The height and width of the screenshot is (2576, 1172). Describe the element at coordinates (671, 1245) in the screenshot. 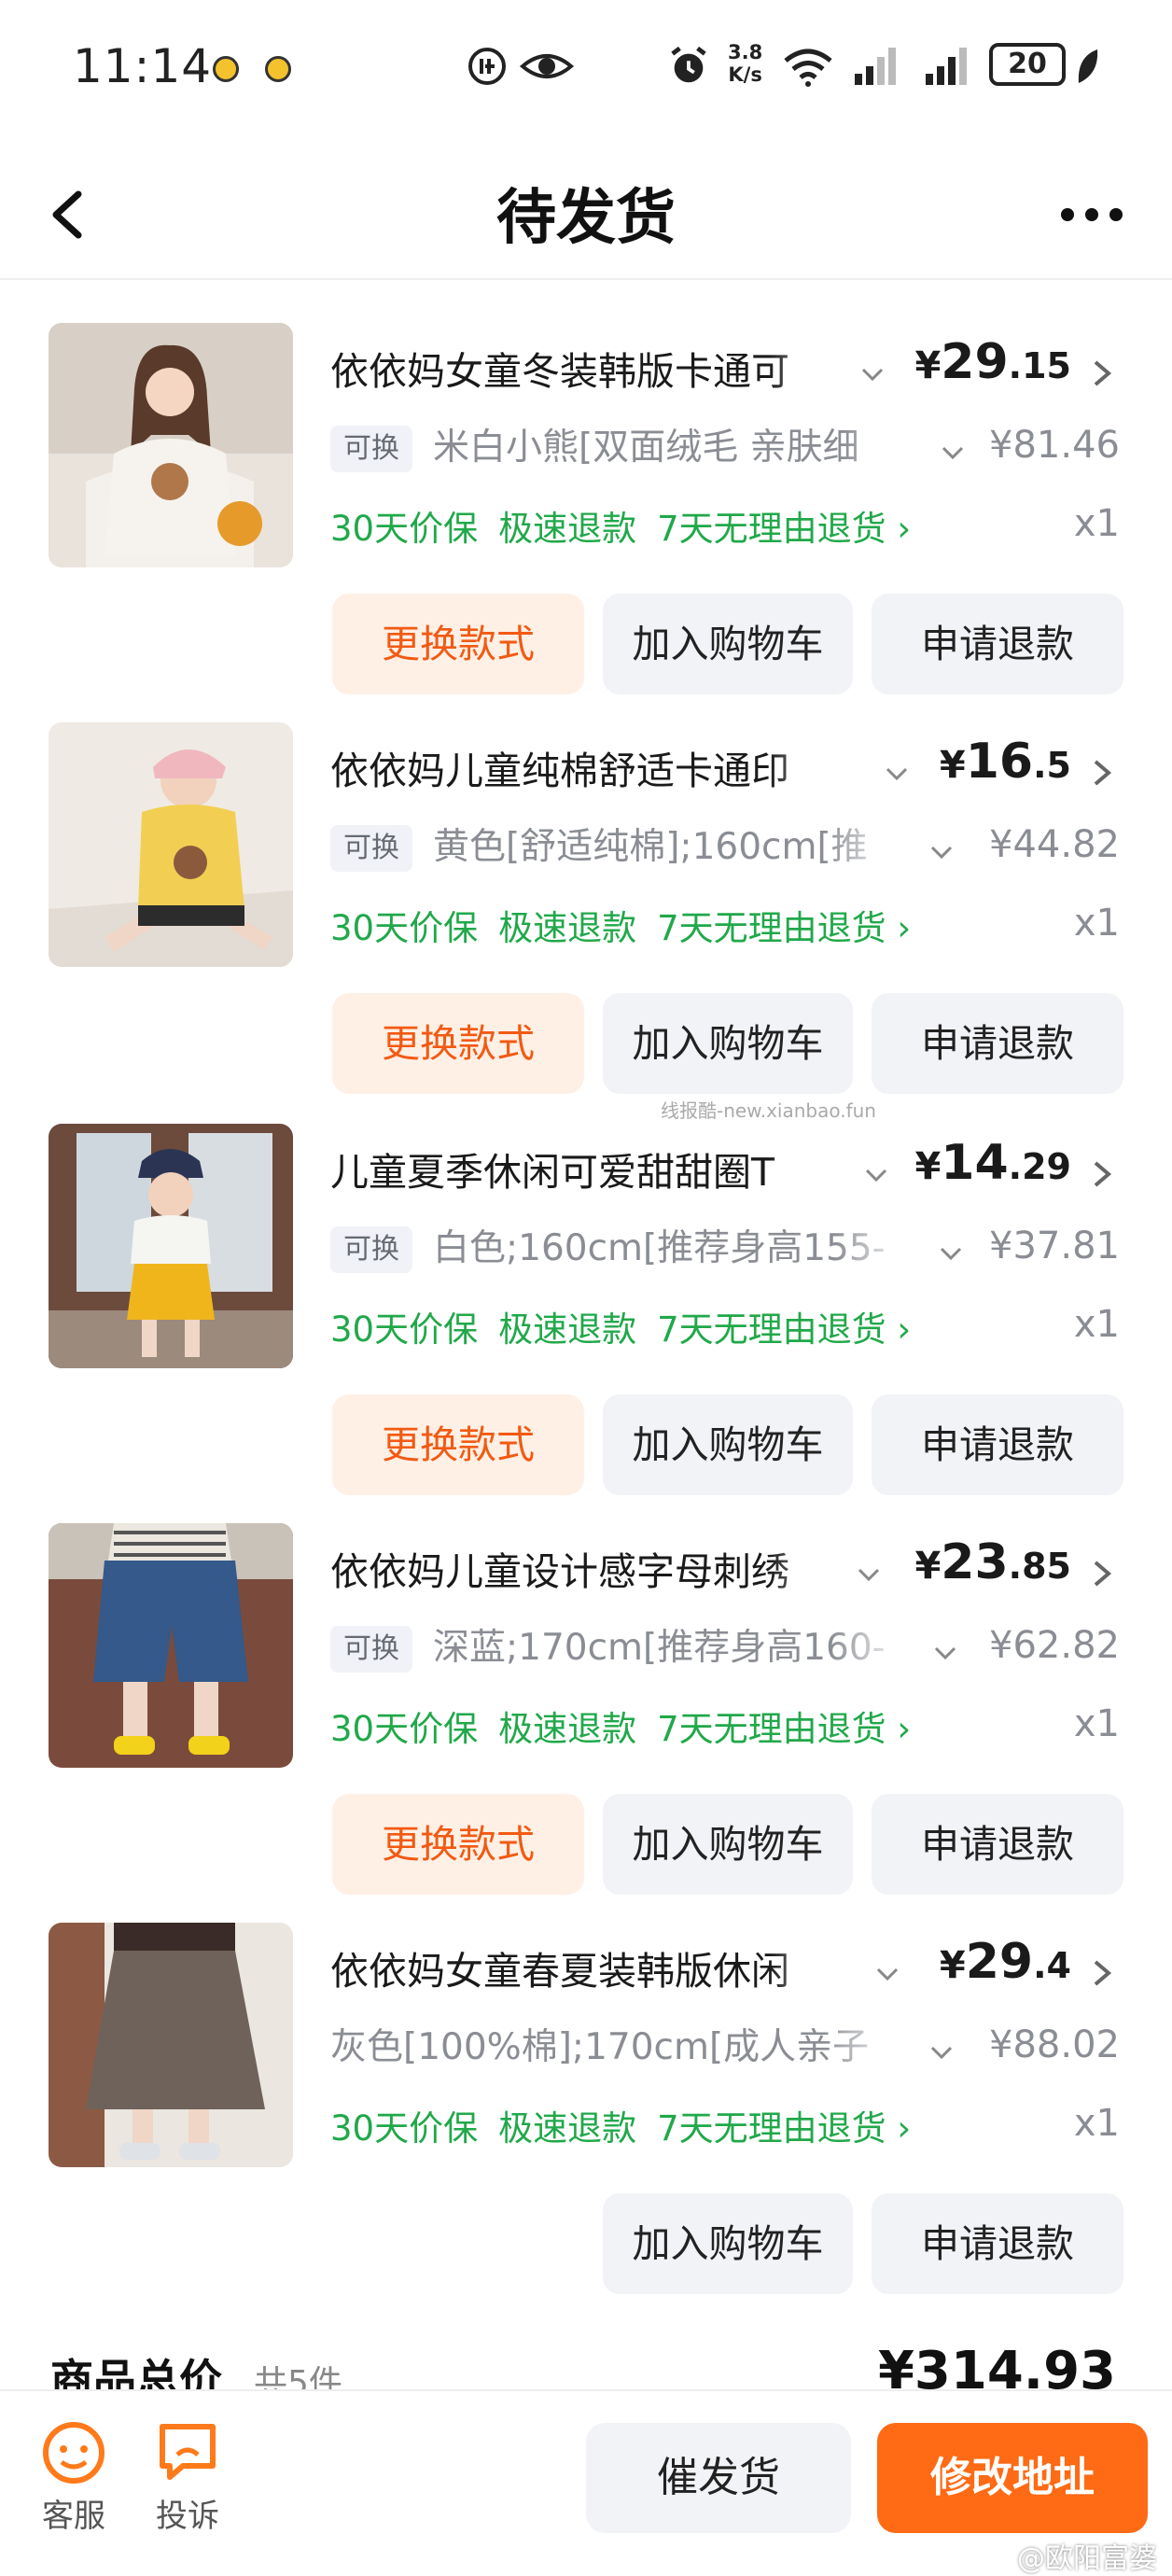

I see `item-spec: 白色;160cm[推荐身高155-` at that location.